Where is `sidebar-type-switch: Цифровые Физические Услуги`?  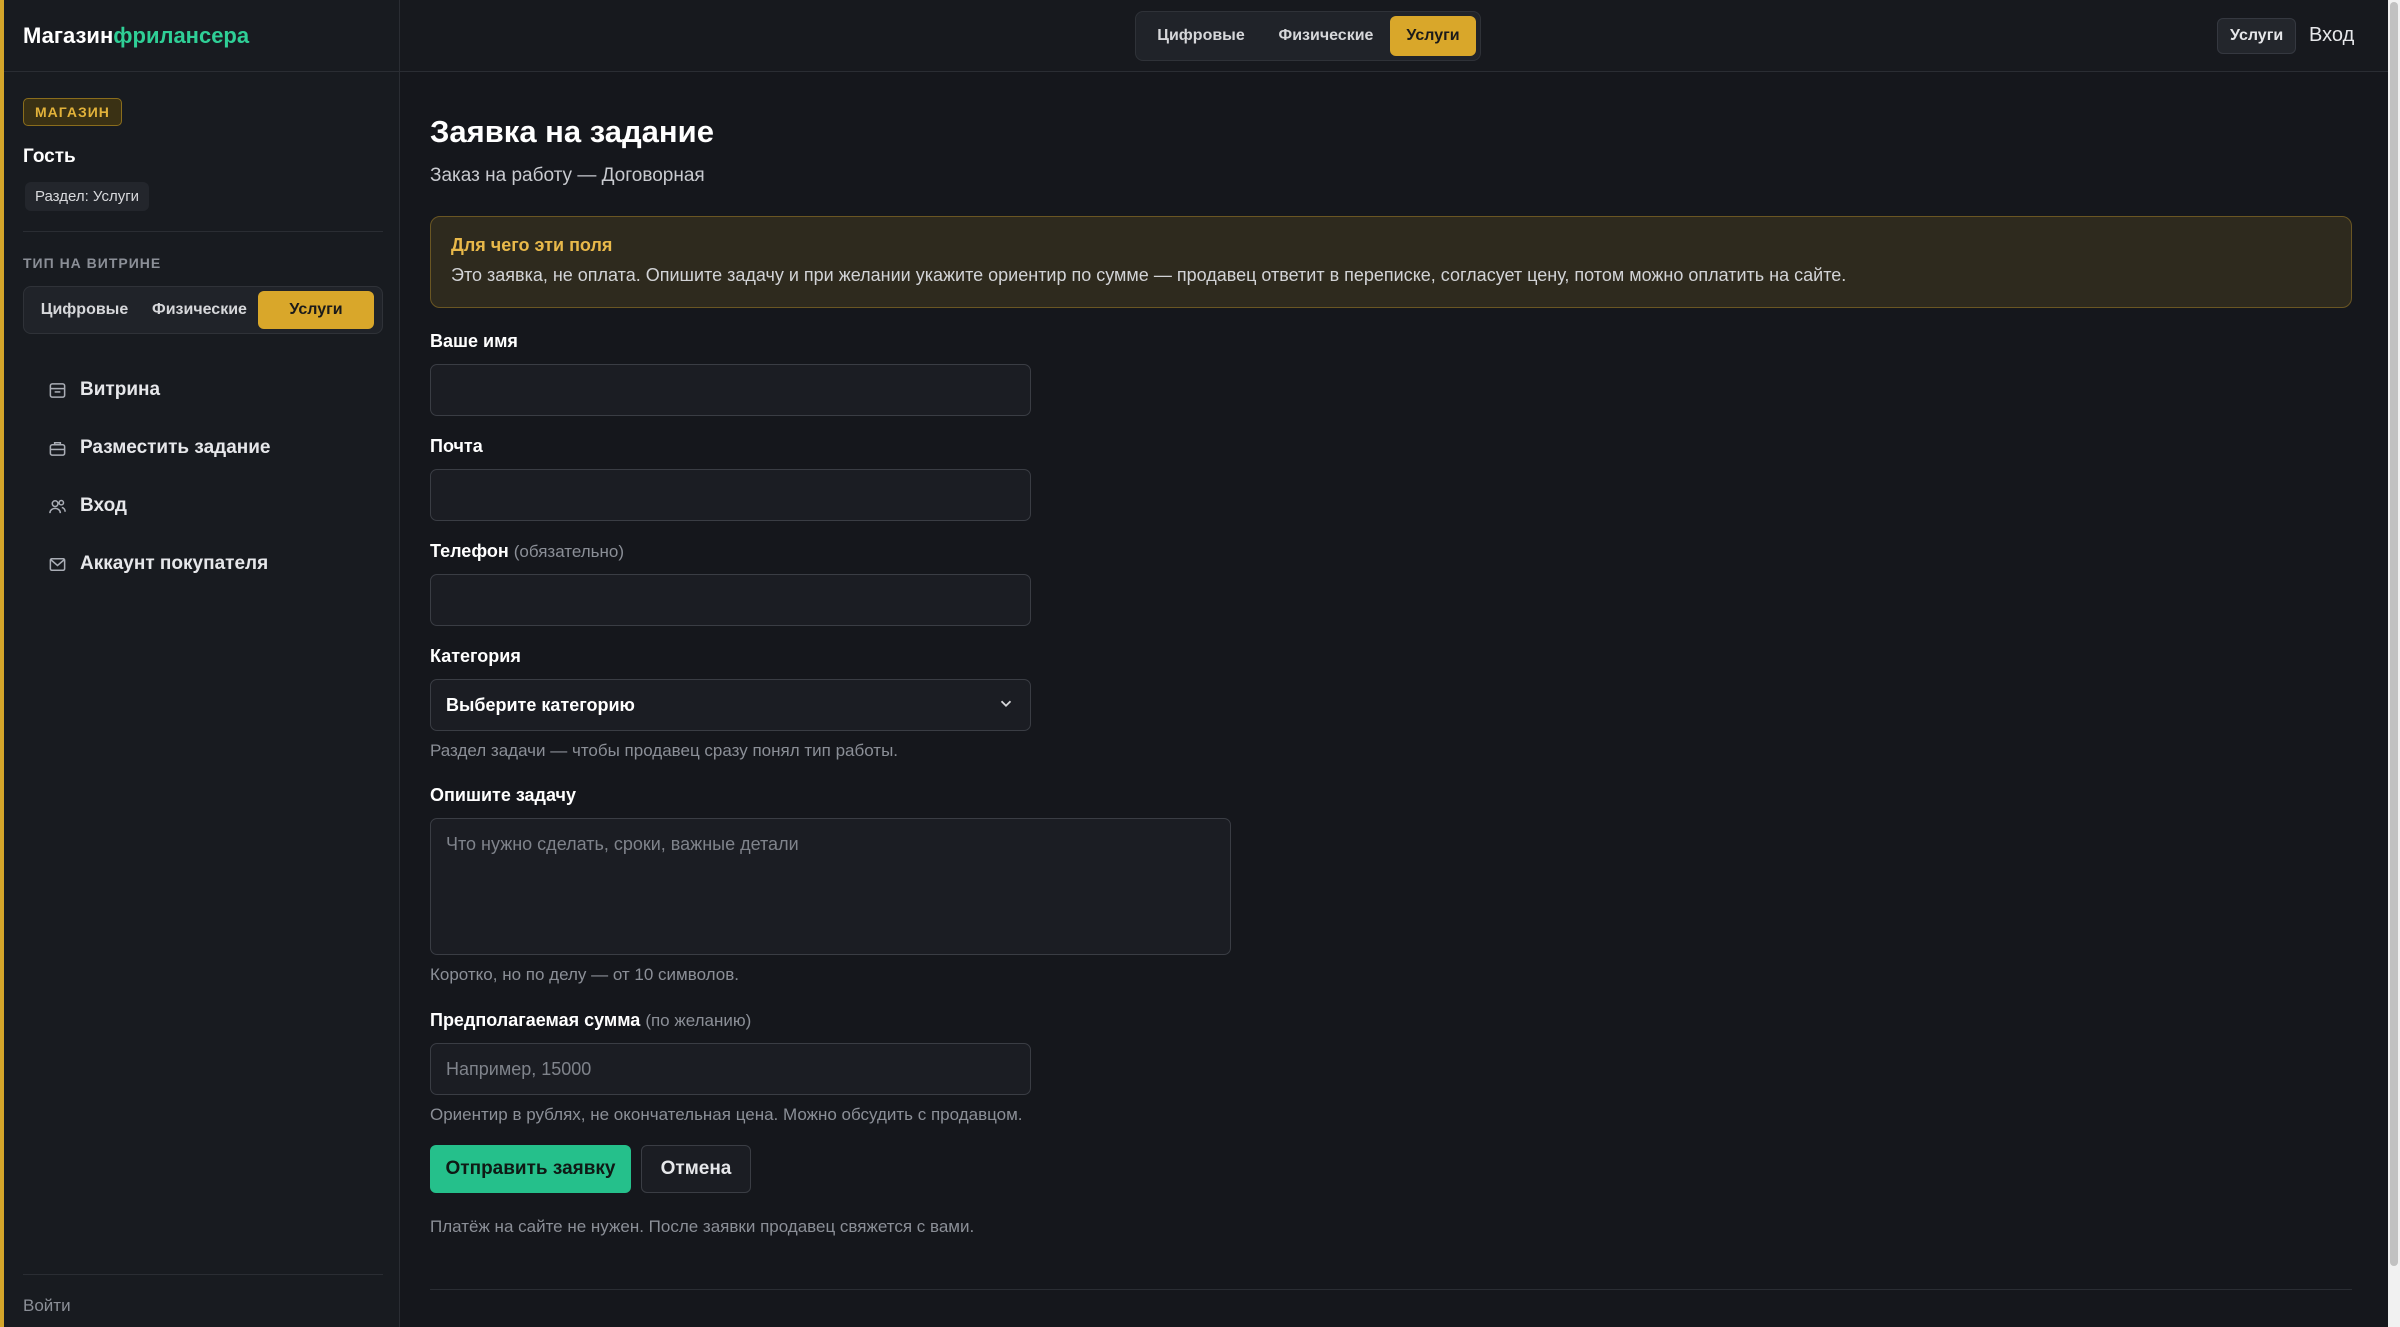
sidebar-type-switch: Цифровые Физические Услуги is located at coordinates (203, 310).